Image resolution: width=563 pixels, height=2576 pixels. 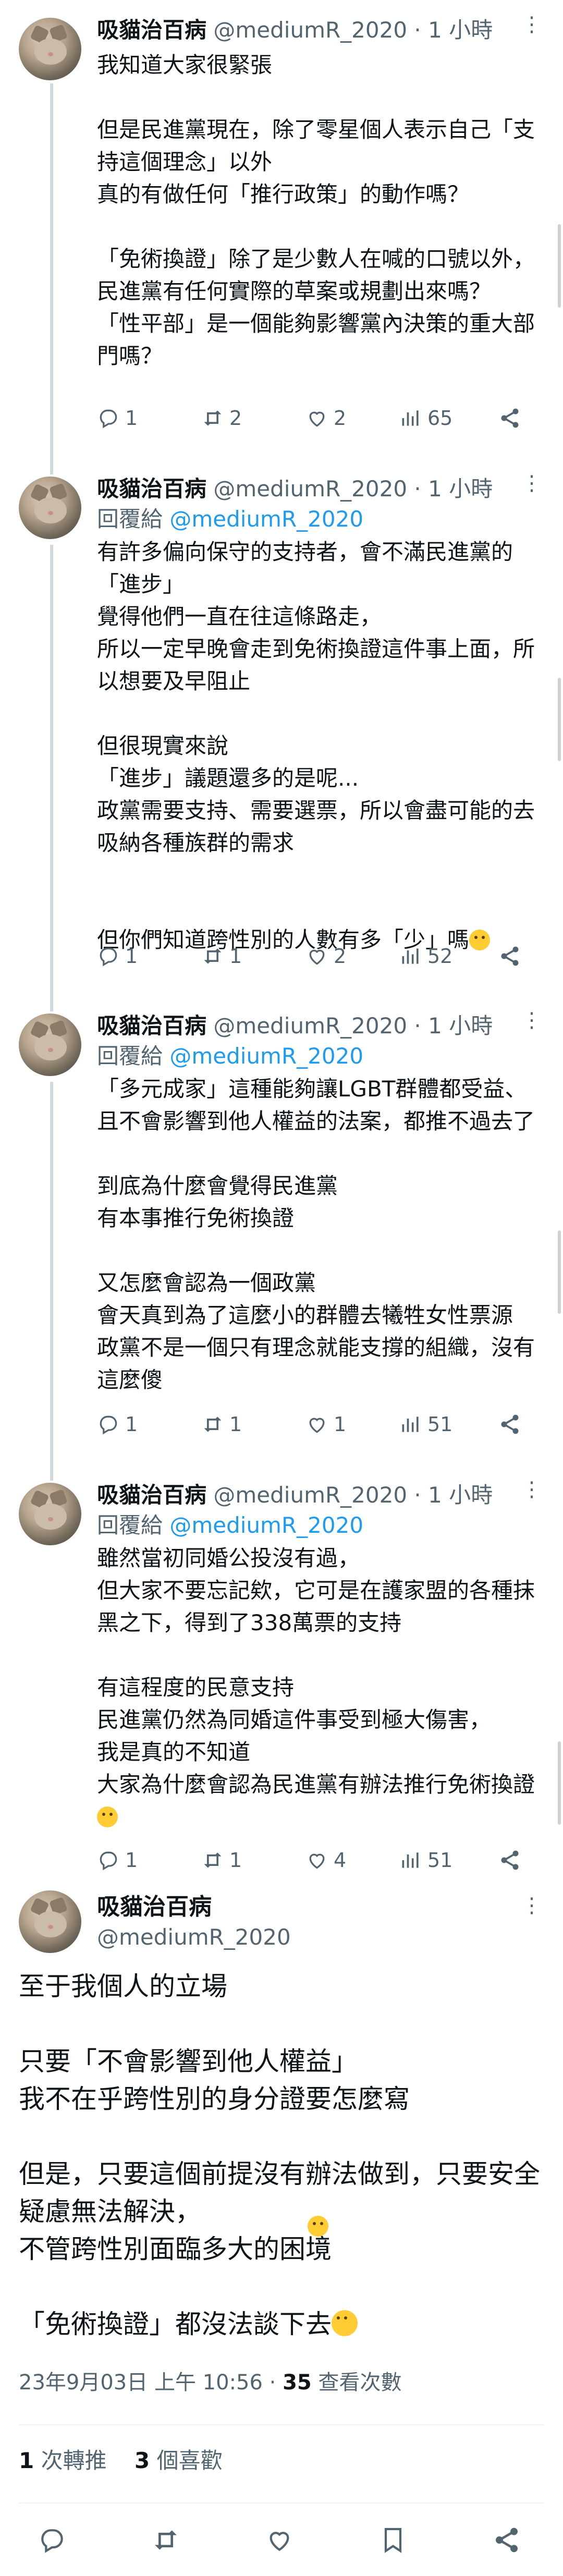 I want to click on retweet-stat: 1 次轉推, so click(x=63, y=2460).